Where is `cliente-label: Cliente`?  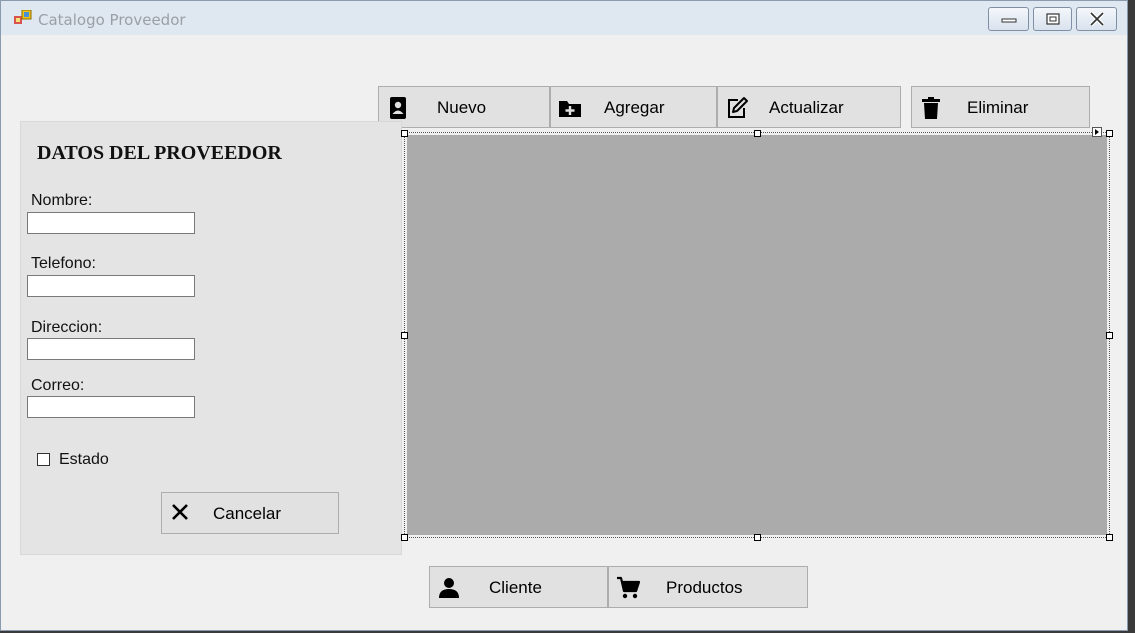
cliente-label: Cliente is located at coordinates (515, 587).